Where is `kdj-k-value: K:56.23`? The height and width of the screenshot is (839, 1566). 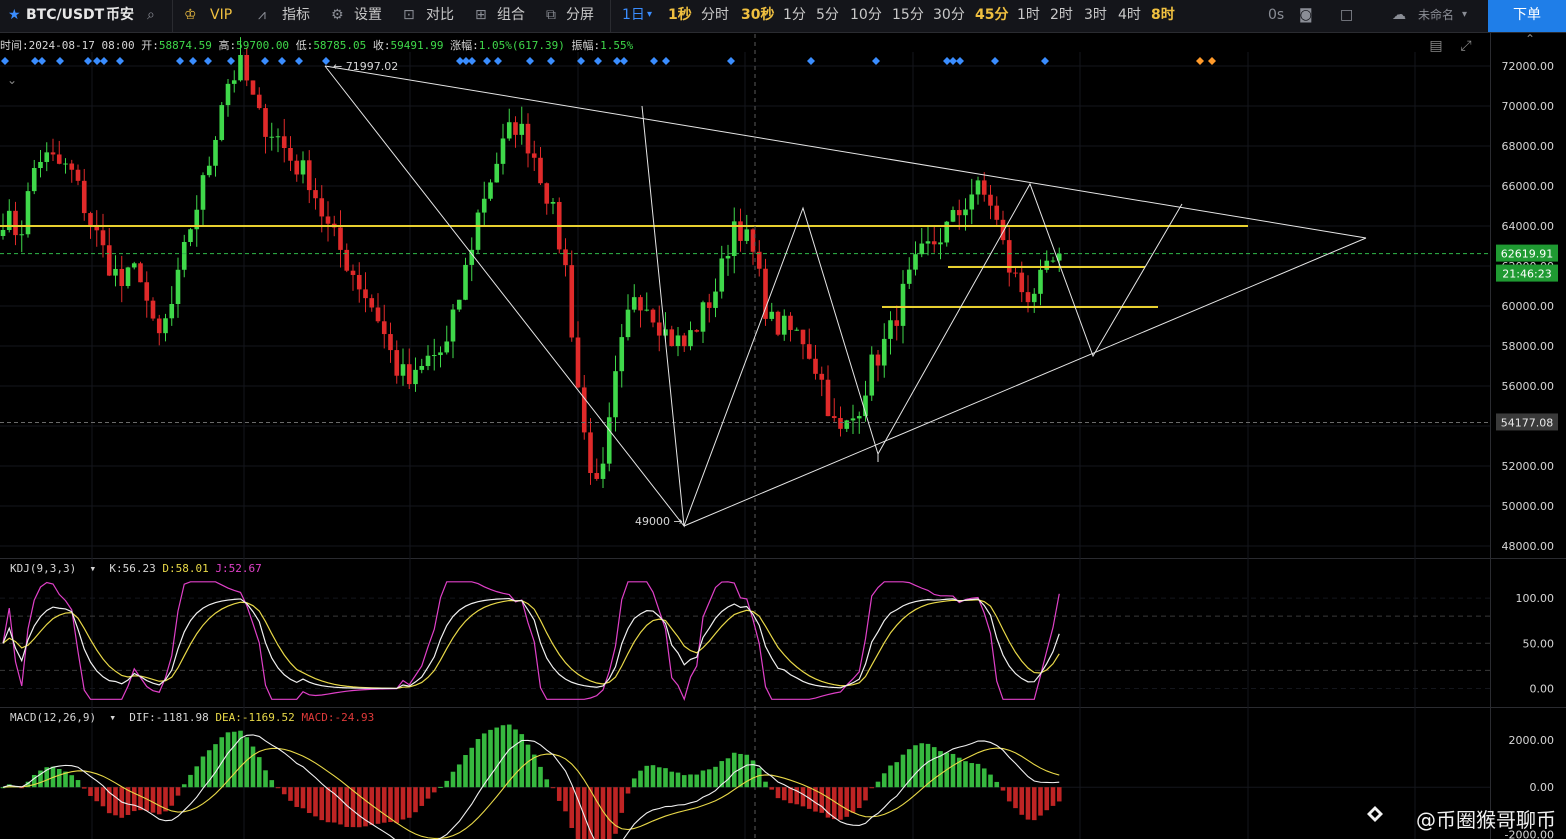
kdj-k-value: K:56.23 is located at coordinates (132, 568).